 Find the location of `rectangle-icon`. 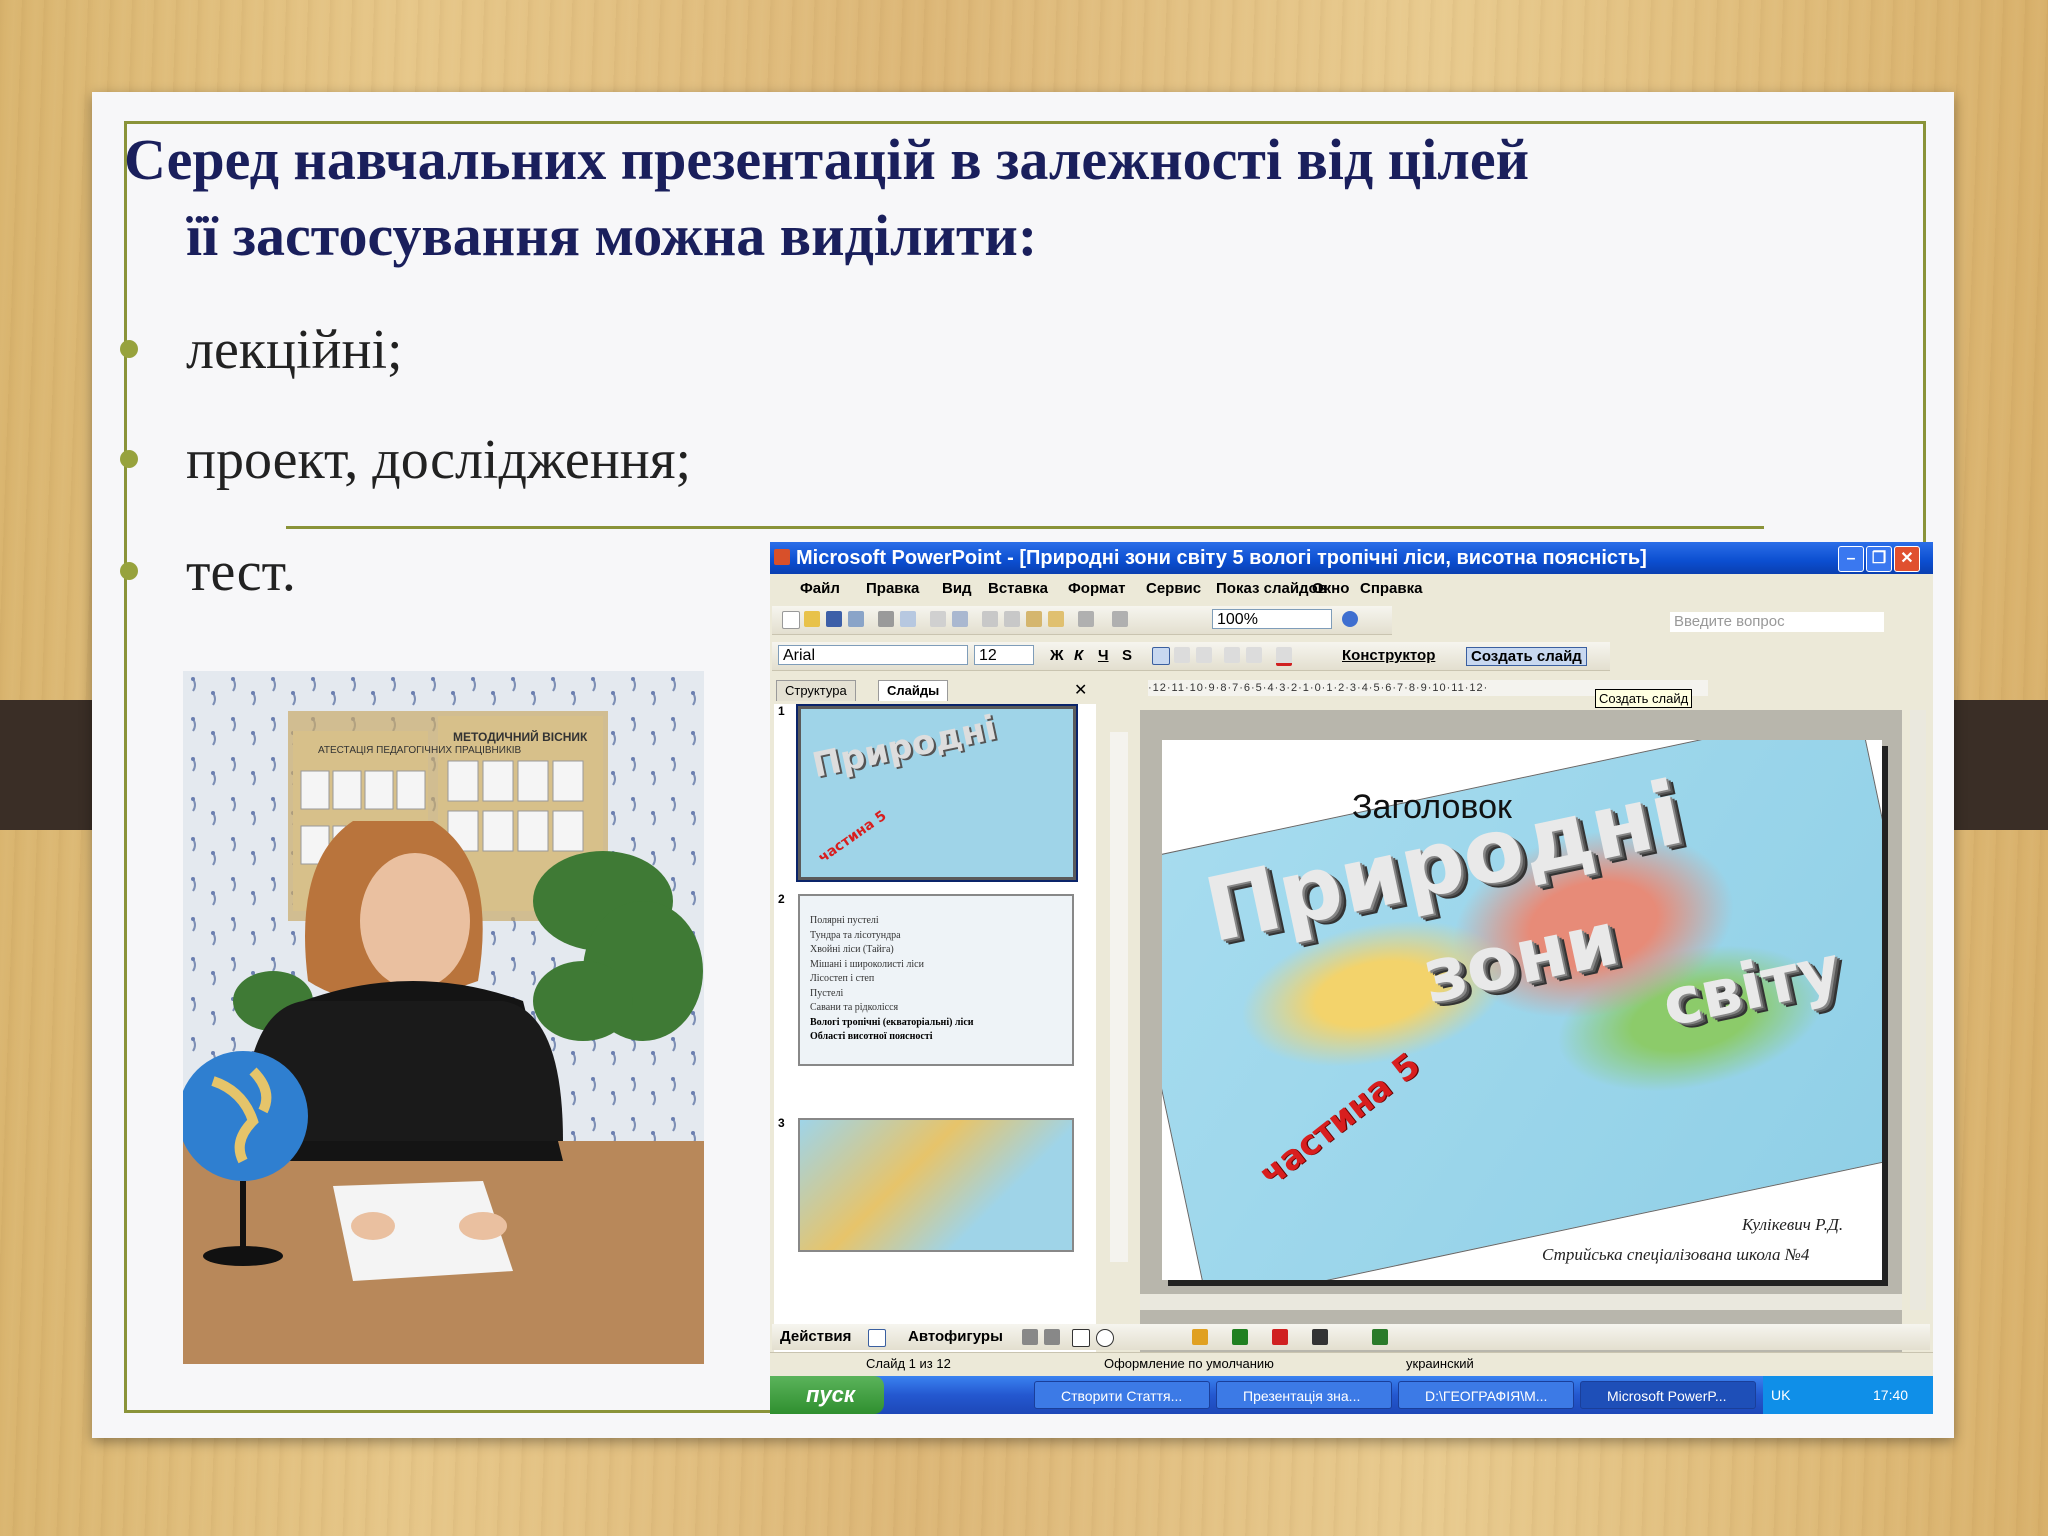

rectangle-icon is located at coordinates (1081, 1338).